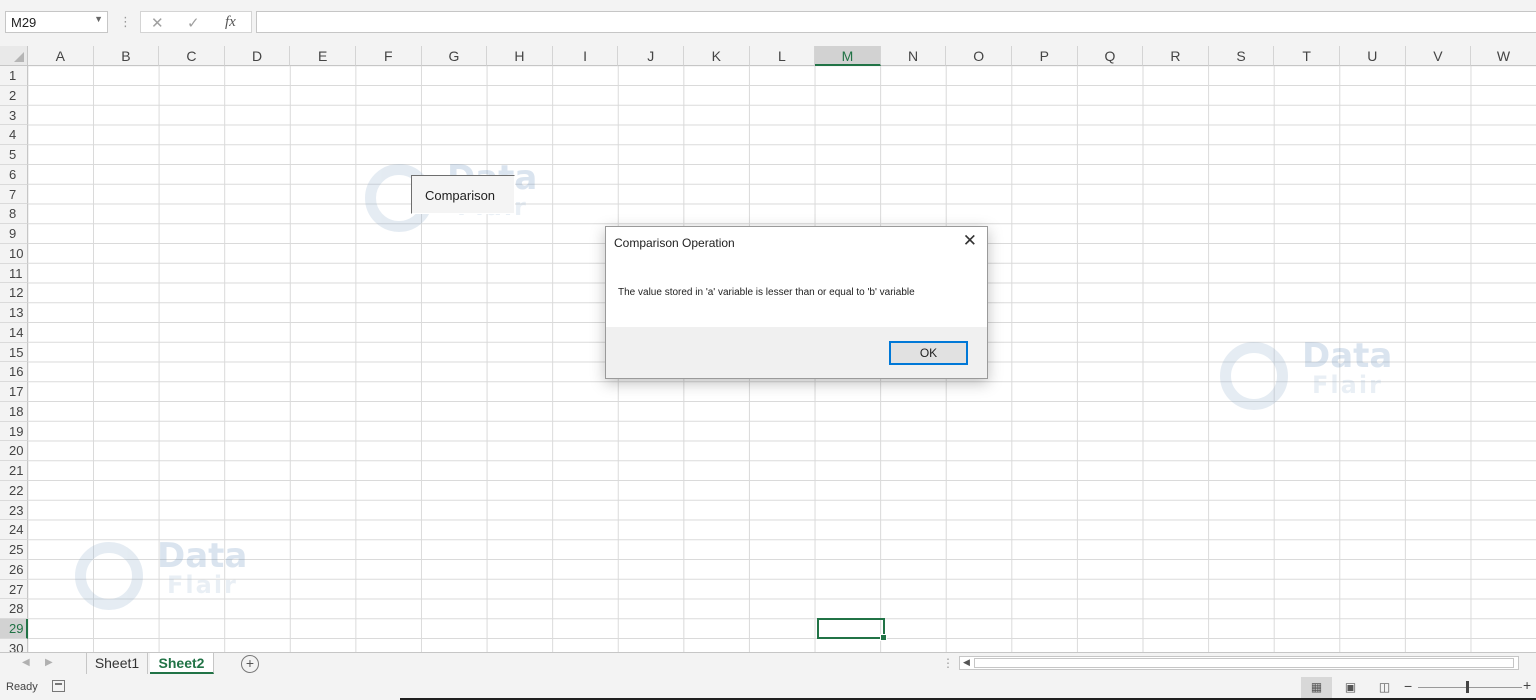 Image resolution: width=1536 pixels, height=700 pixels. I want to click on column-header-b: B, so click(126, 56).